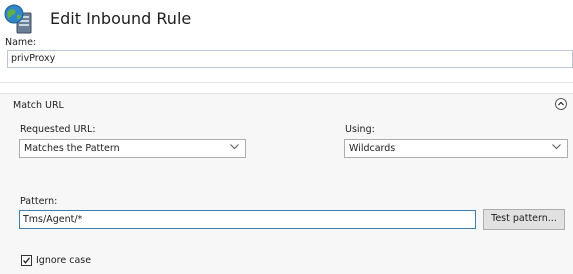  What do you see at coordinates (58, 129) in the screenshot?
I see `requested-url-label: Requested URL:` at bounding box center [58, 129].